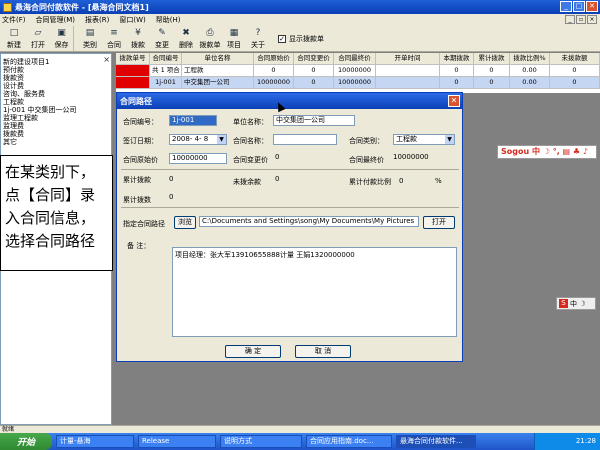 Image resolution: width=600 pixels, height=450 pixels. What do you see at coordinates (592, 6) in the screenshot?
I see `close-button: ✕` at bounding box center [592, 6].